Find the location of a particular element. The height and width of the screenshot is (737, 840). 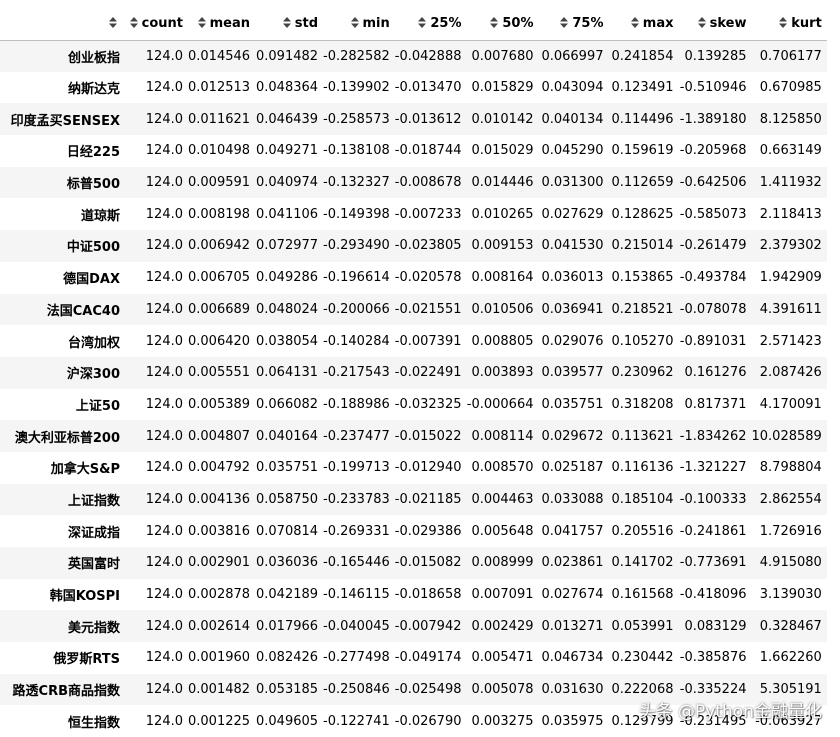

column-header: count is located at coordinates (157, 24).